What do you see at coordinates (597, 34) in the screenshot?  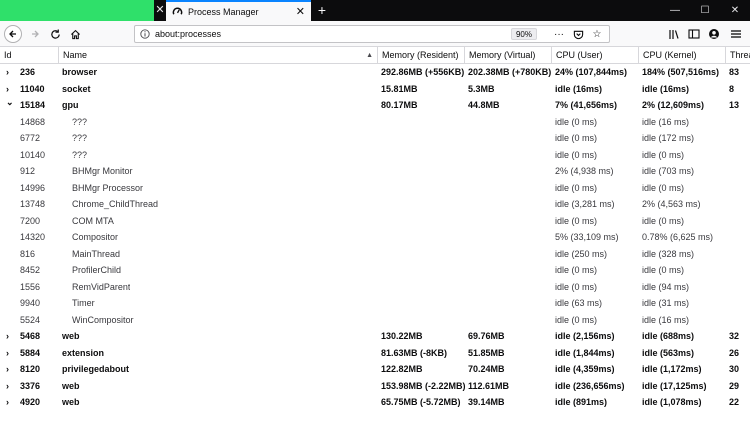 I see `bookmark-star-icon: ☆` at bounding box center [597, 34].